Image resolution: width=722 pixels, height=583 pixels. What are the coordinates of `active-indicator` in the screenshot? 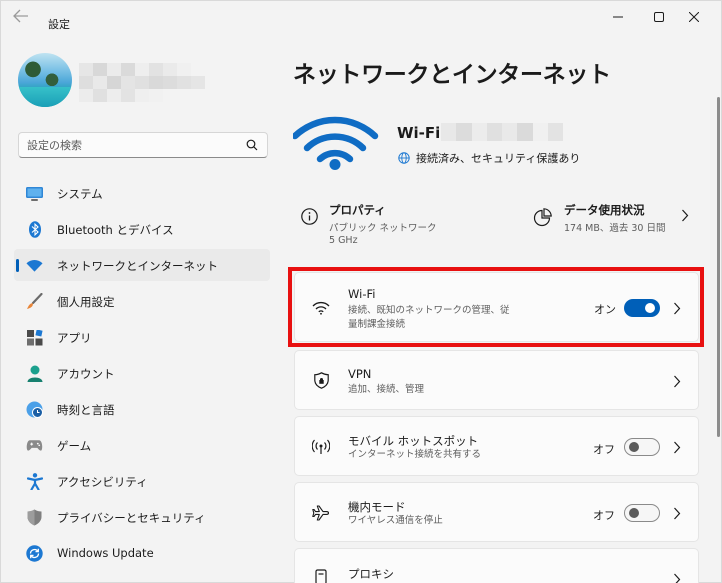 It's located at (17, 265).